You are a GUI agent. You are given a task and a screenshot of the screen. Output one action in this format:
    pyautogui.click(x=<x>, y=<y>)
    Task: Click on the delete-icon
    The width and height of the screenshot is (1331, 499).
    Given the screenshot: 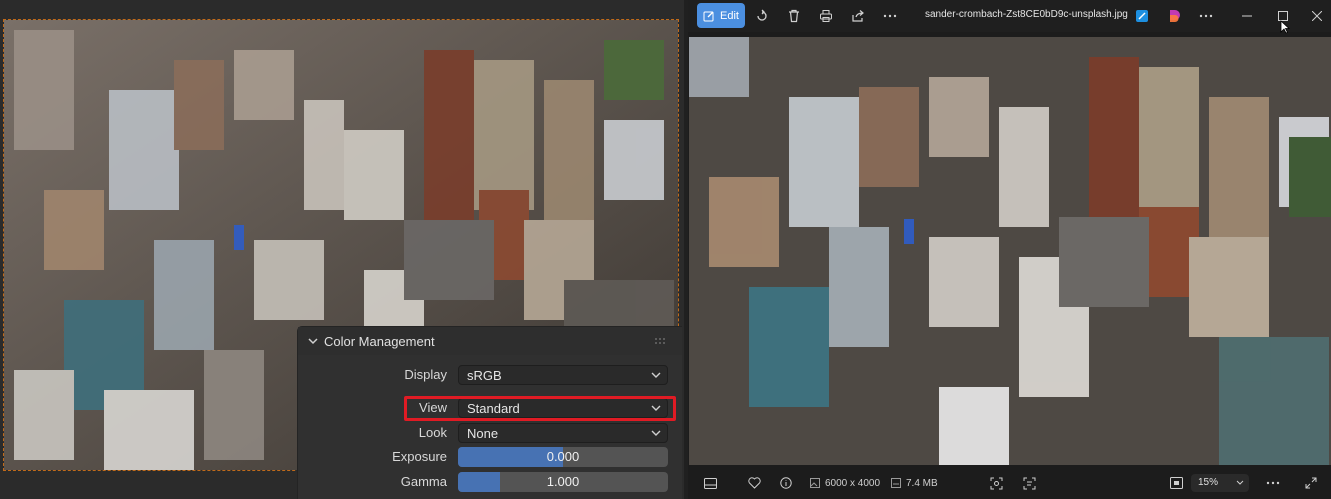 What is the action you would take?
    pyautogui.click(x=794, y=16)
    